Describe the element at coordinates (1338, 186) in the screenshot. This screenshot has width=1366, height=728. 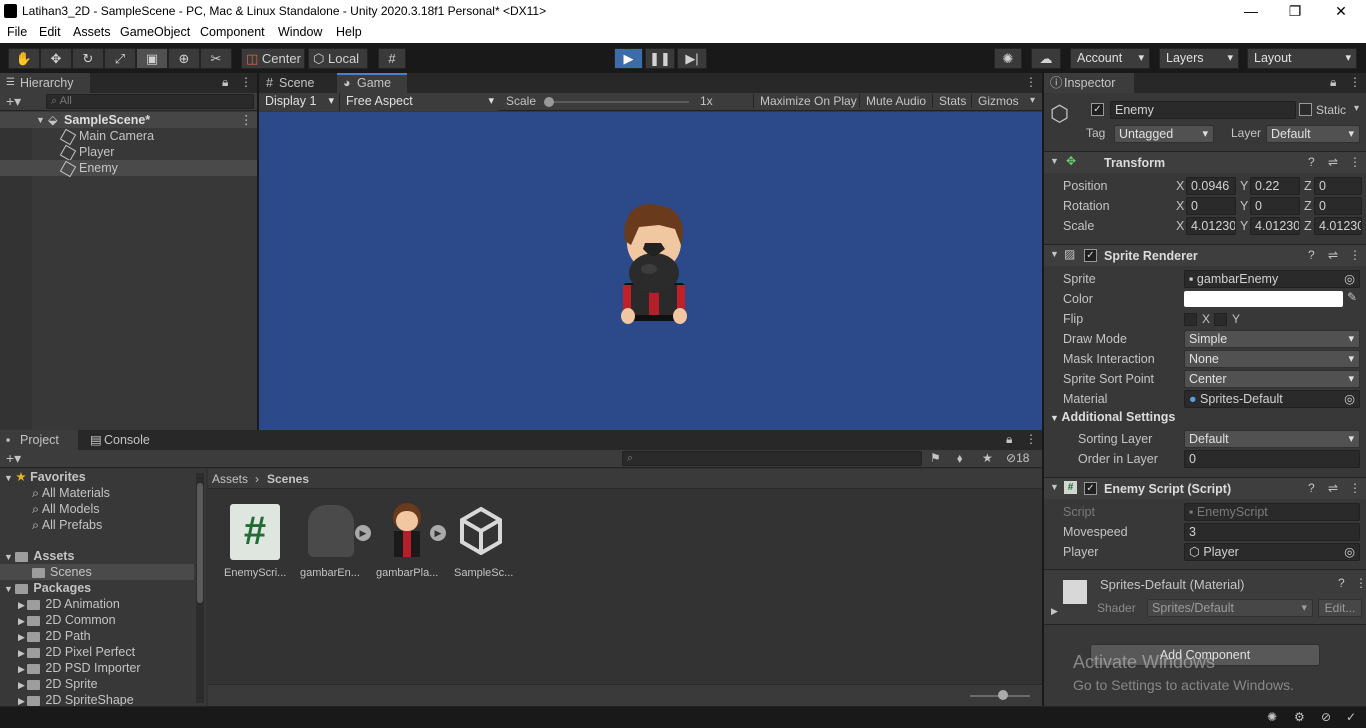
I see `position-z-field: 0` at that location.